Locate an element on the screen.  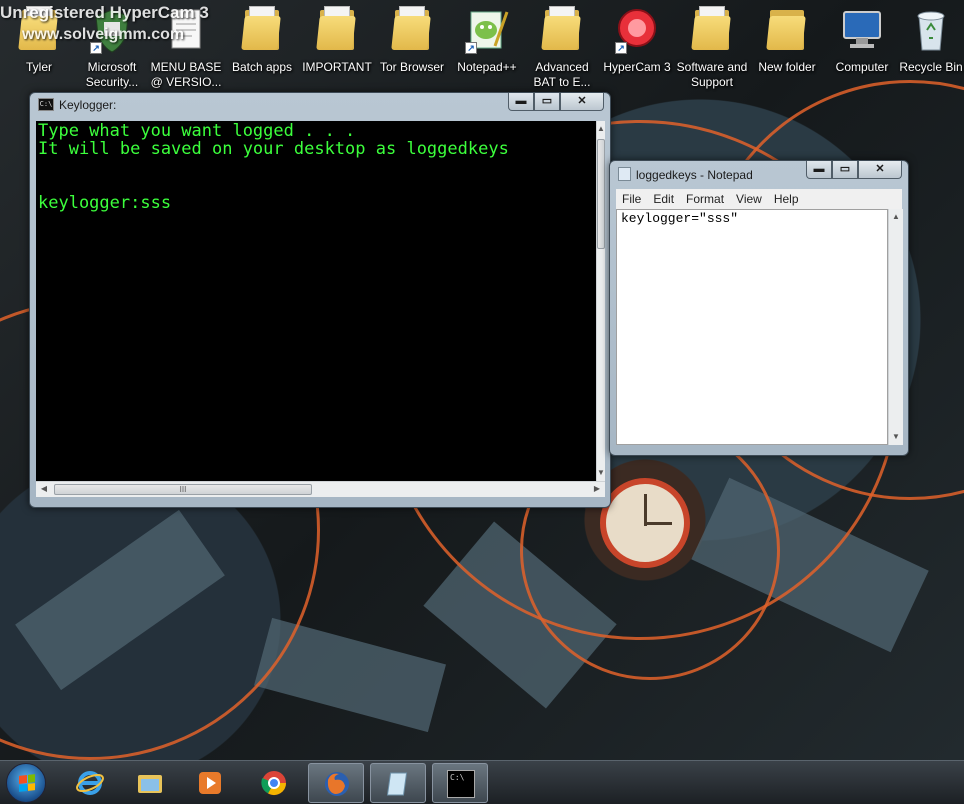
tor-browser-icon is located at coordinates (411, 28).